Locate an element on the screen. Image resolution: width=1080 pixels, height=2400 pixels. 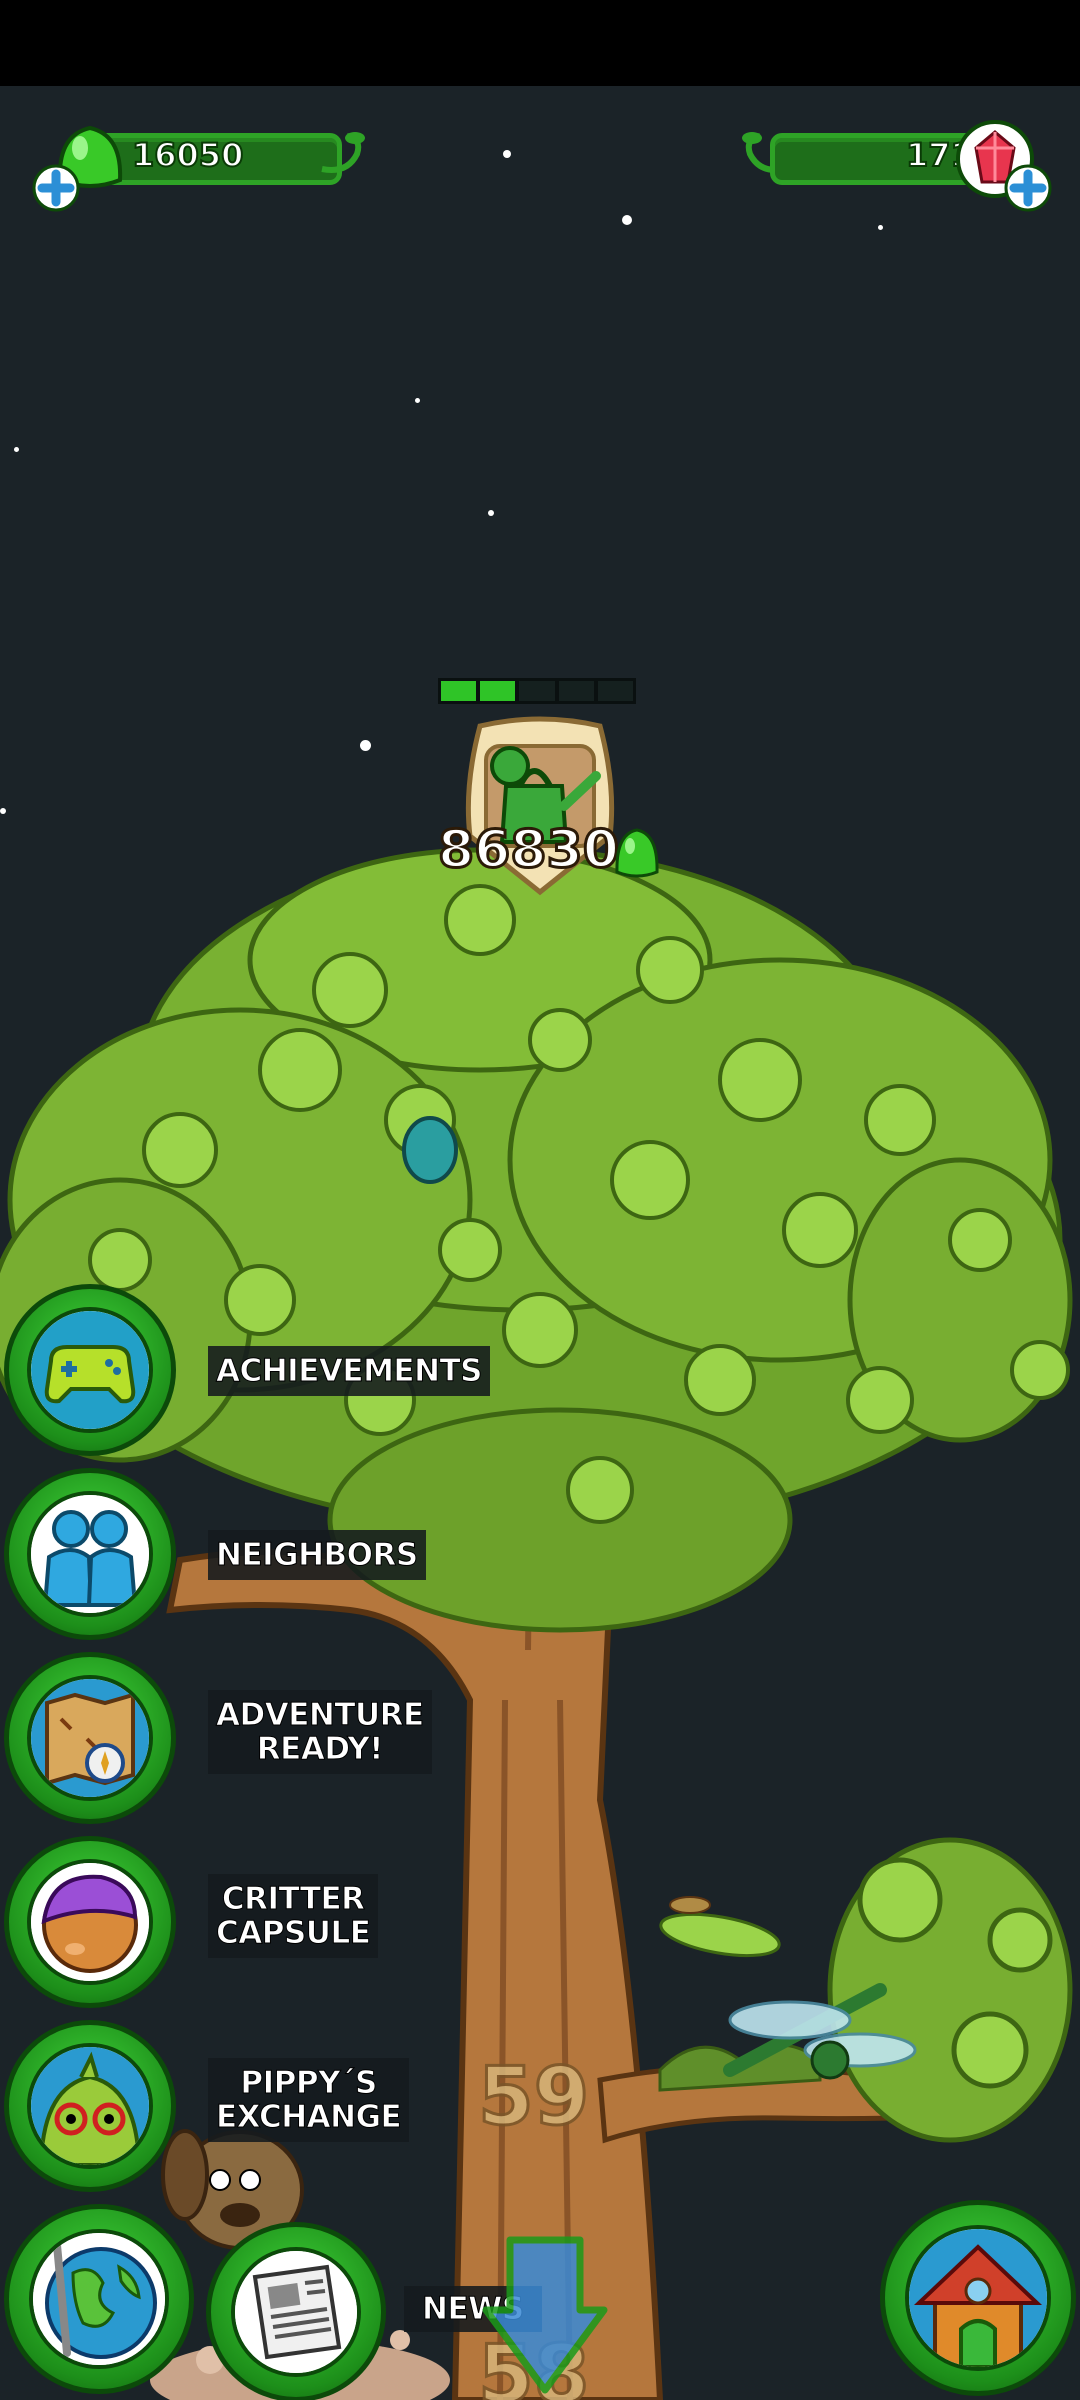
pippys-exchange-label-line2: EXCHANGE is located at coordinates (308, 2117).